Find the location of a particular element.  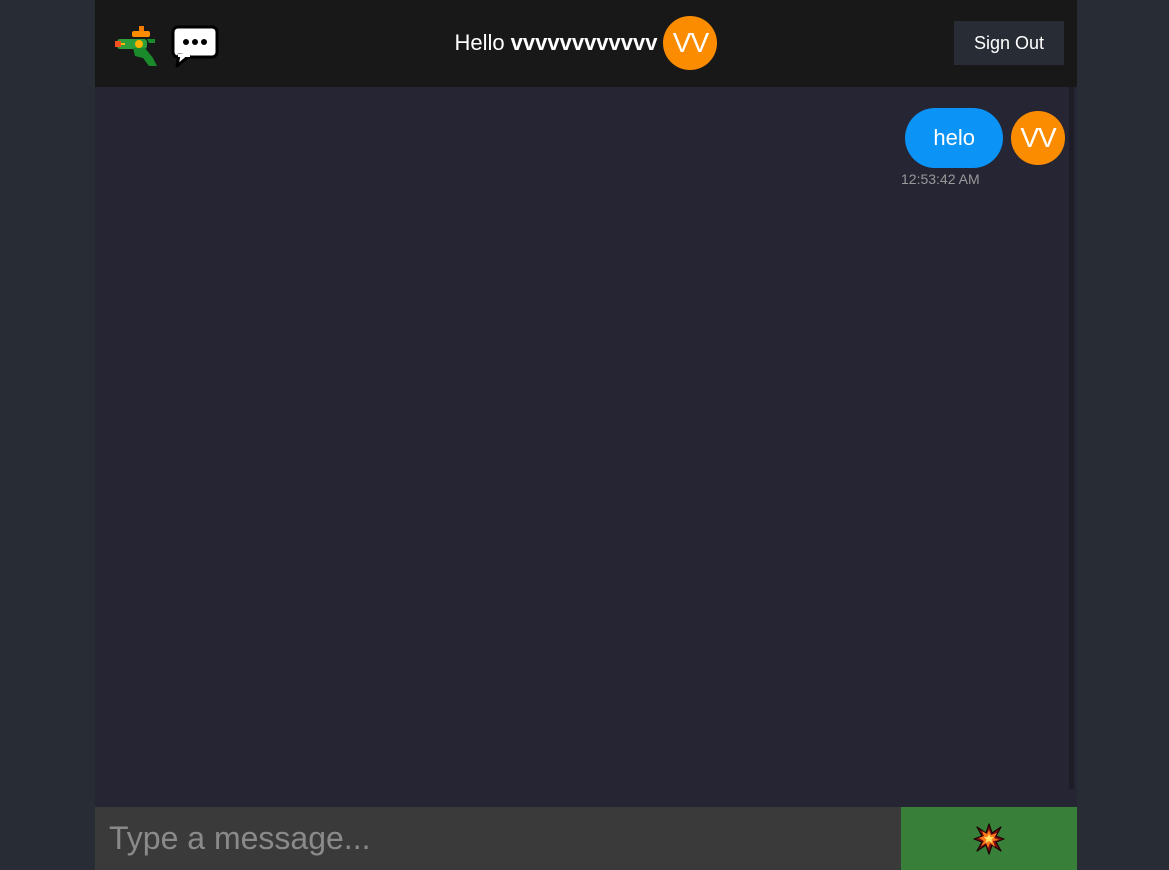

message-avatar: VV is located at coordinates (1038, 138).